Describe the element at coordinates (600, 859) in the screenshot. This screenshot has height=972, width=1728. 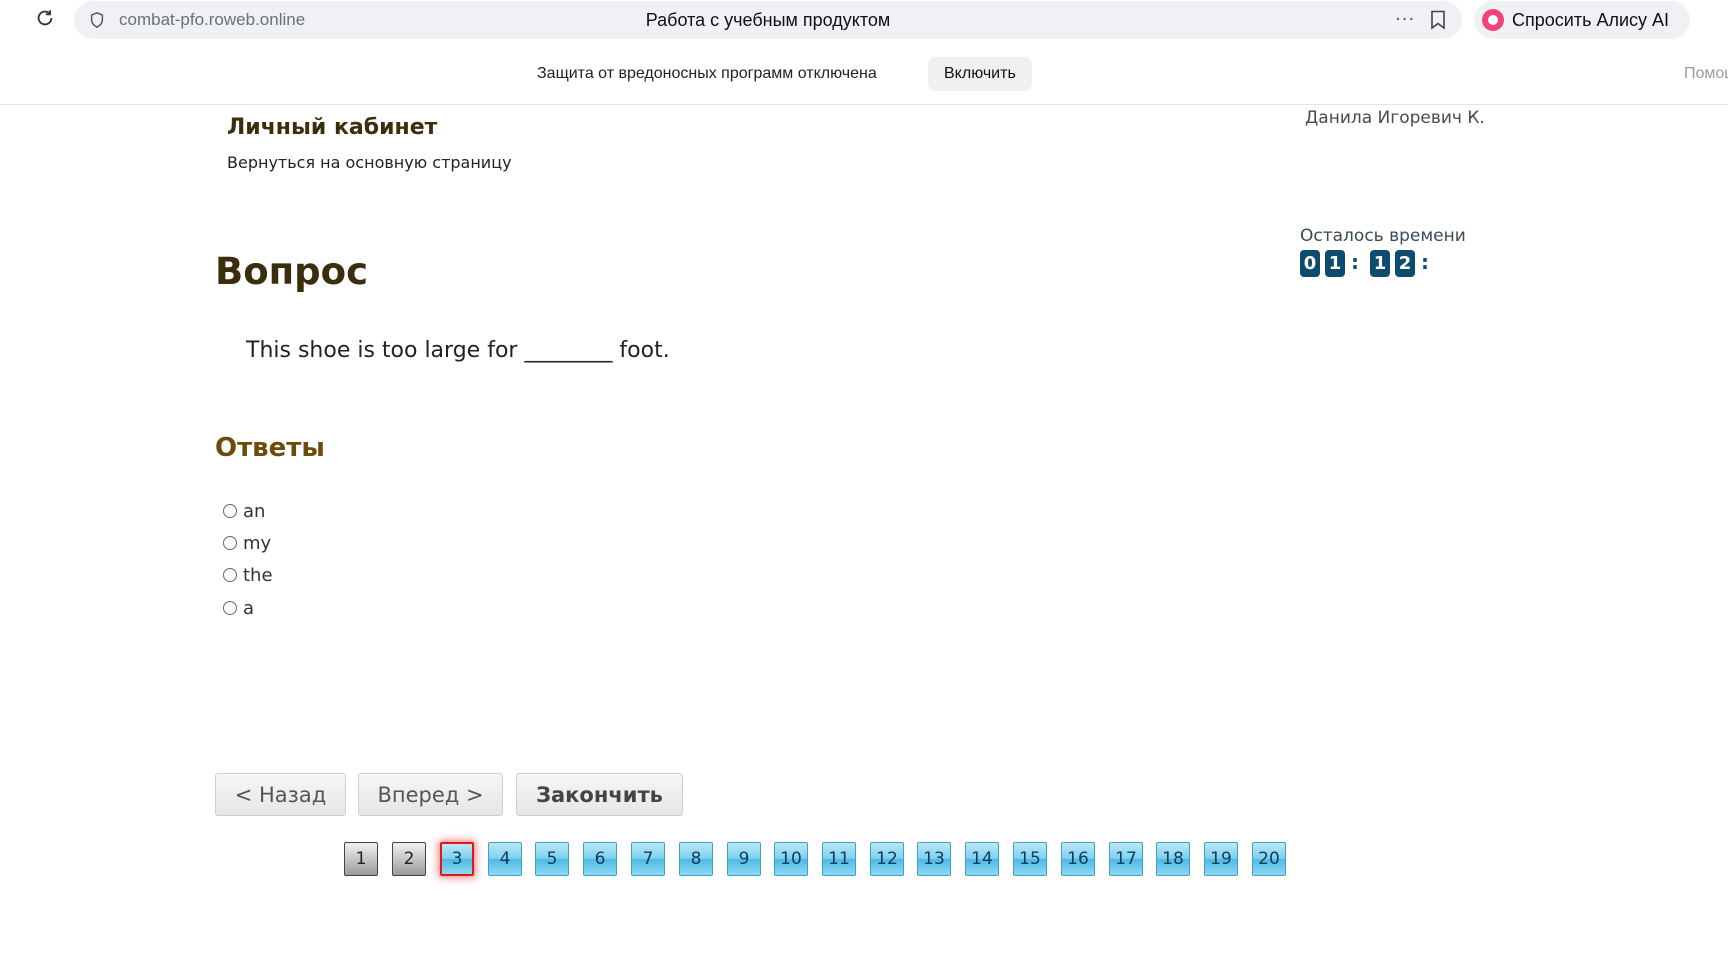
I see `page-button-6: 6` at that location.